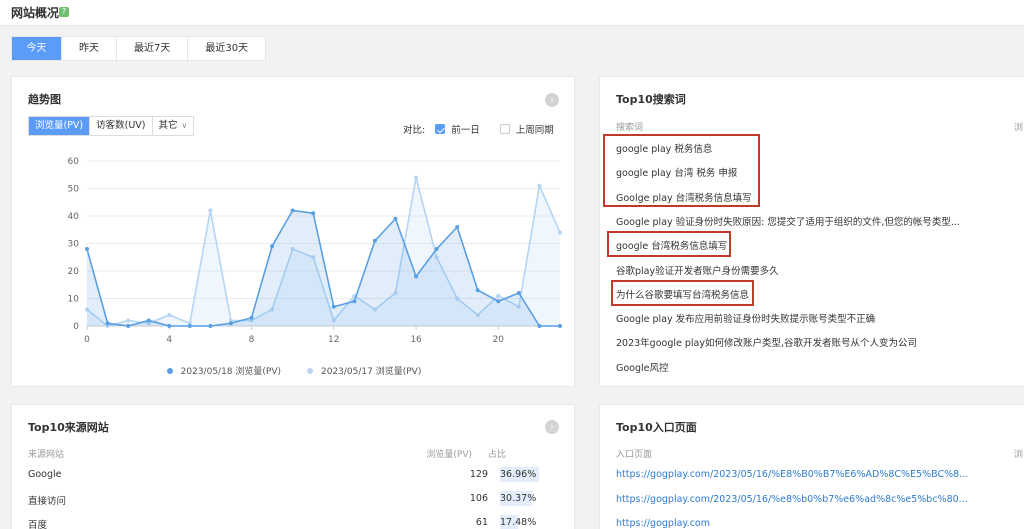  Describe the element at coordinates (76, 327) in the screenshot. I see `y-tick-label: 0` at that location.